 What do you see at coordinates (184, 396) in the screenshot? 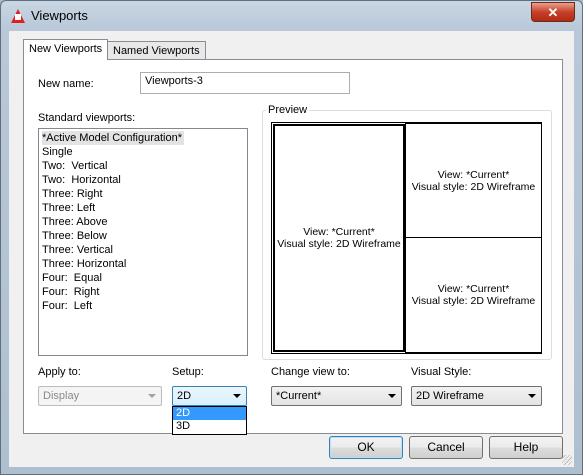
I see `setup-value: 2D` at bounding box center [184, 396].